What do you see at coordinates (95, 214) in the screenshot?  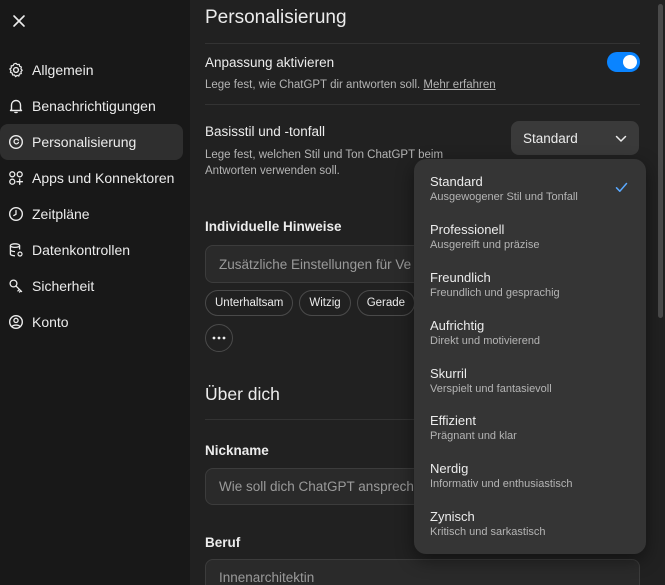 I see `sidebar-item-zeitplaene: Zeitpläne` at bounding box center [95, 214].